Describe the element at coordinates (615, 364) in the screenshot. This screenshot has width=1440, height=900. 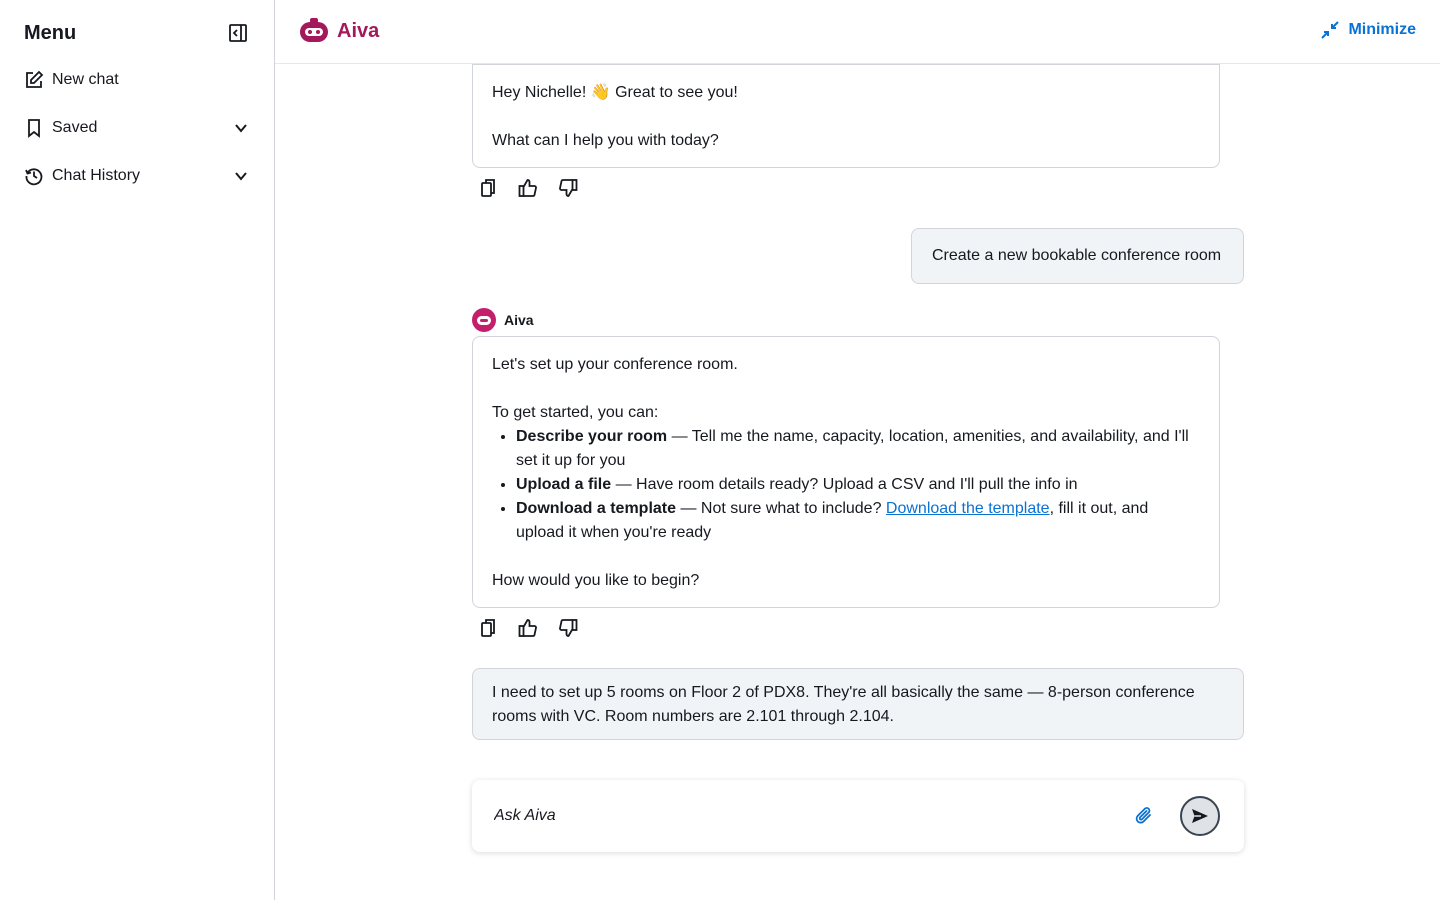
I see `message-text: Let's set up your conference room.` at that location.